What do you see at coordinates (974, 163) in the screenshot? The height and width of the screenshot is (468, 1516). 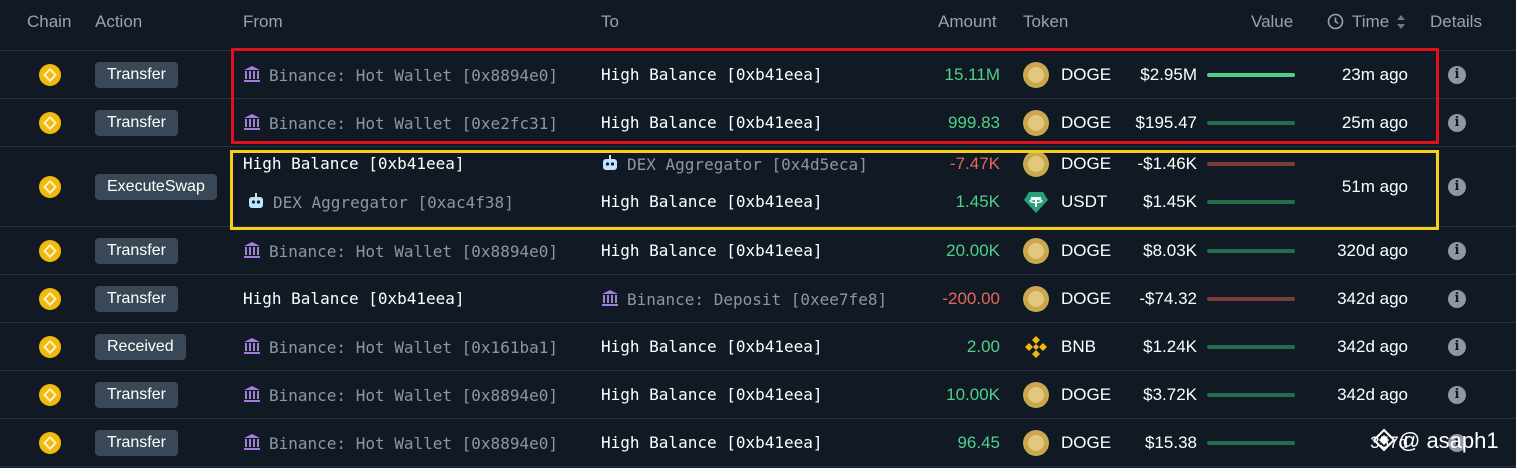 I see `amount: -7.47K` at bounding box center [974, 163].